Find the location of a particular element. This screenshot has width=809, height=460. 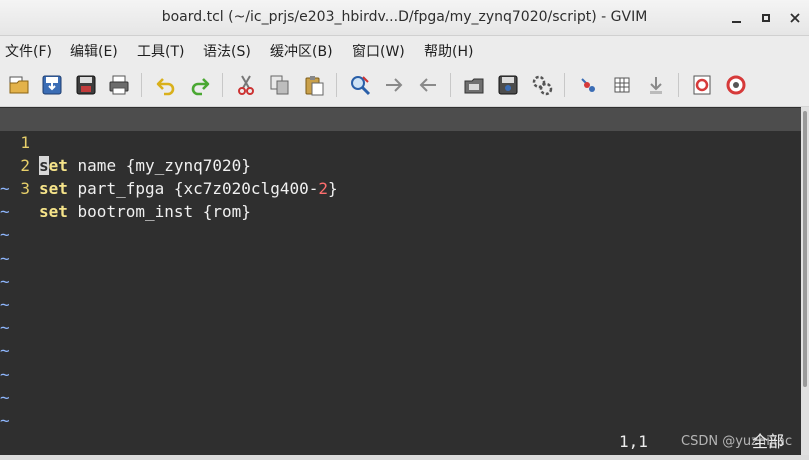

code-rest: } is located at coordinates (333, 188).